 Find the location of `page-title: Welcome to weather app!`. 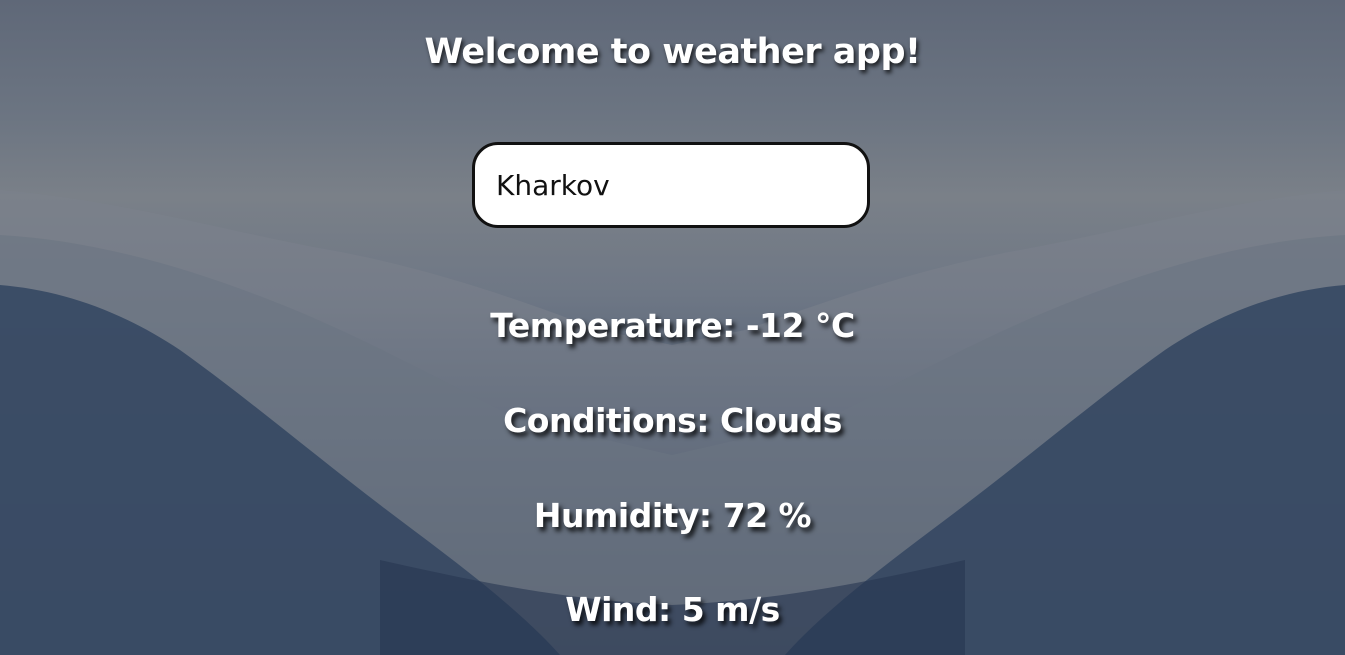

page-title: Welcome to weather app! is located at coordinates (672, 52).